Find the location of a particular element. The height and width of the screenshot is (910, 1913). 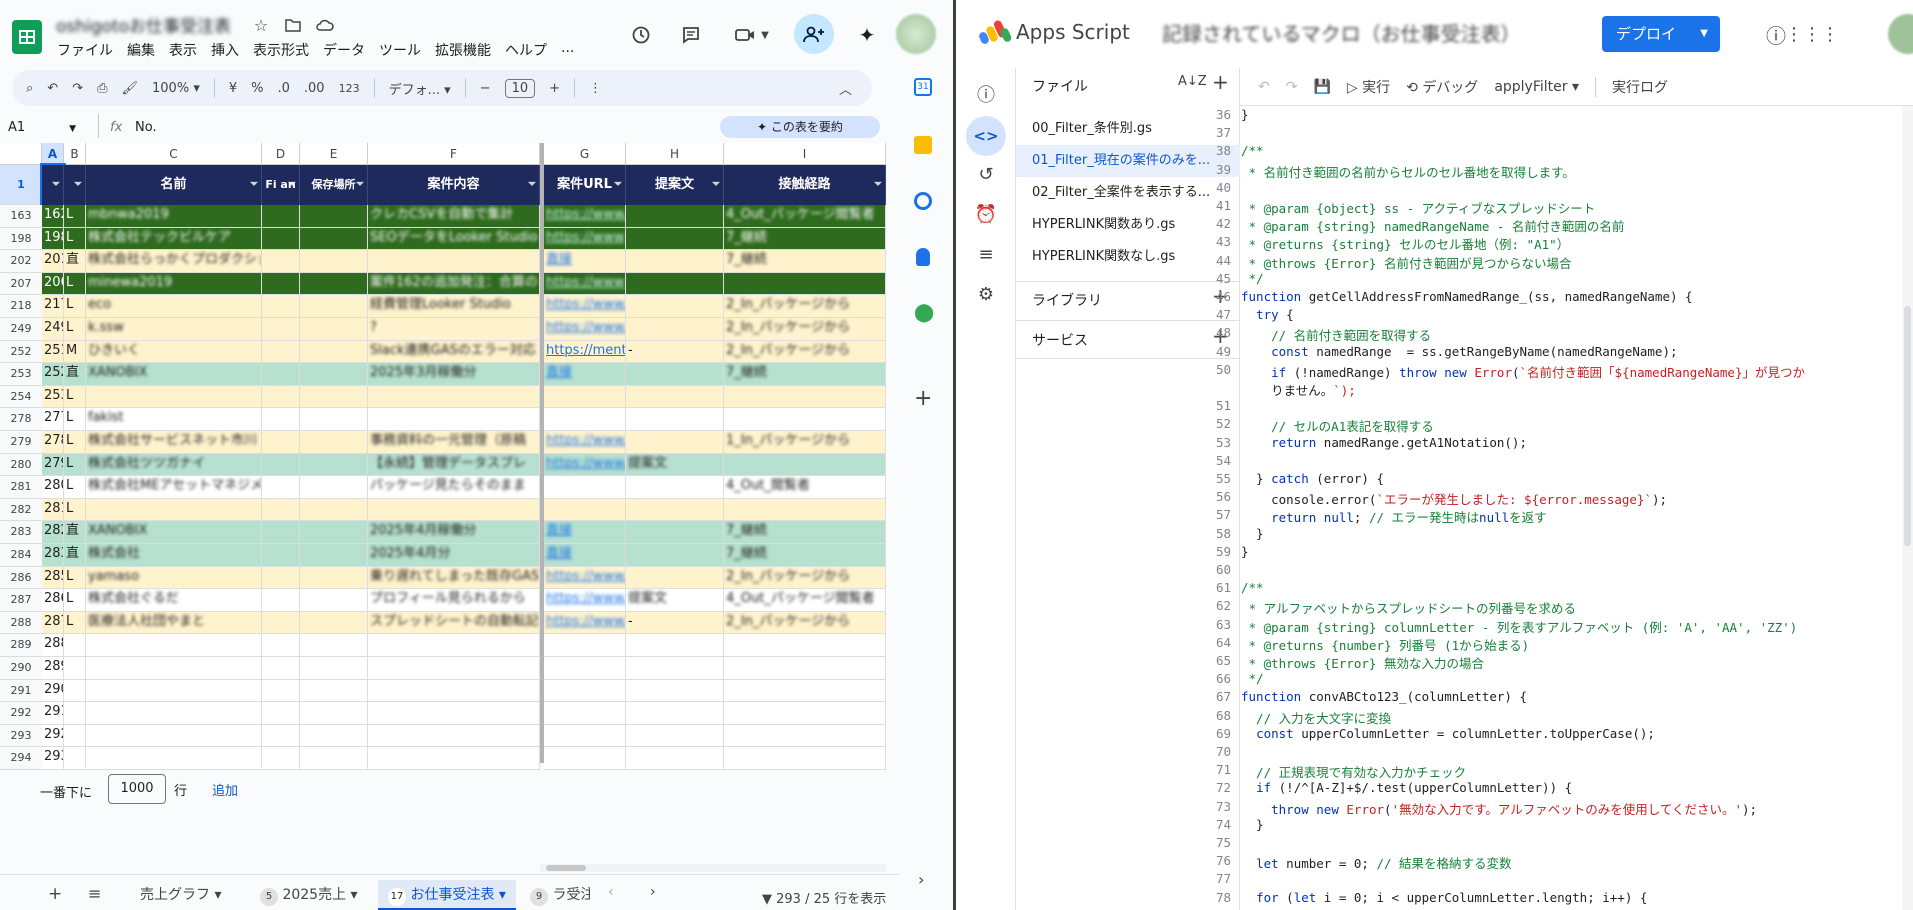

add-sheet-icon: + is located at coordinates (55, 894).